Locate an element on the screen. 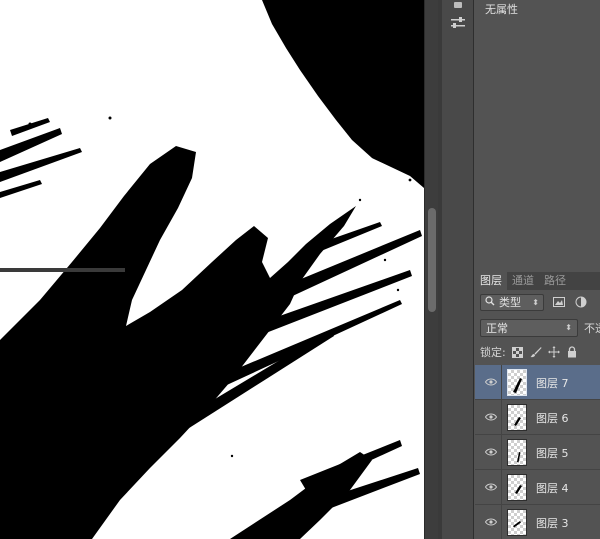 The image size is (600, 539). layer-name: 图层 4 is located at coordinates (552, 488).